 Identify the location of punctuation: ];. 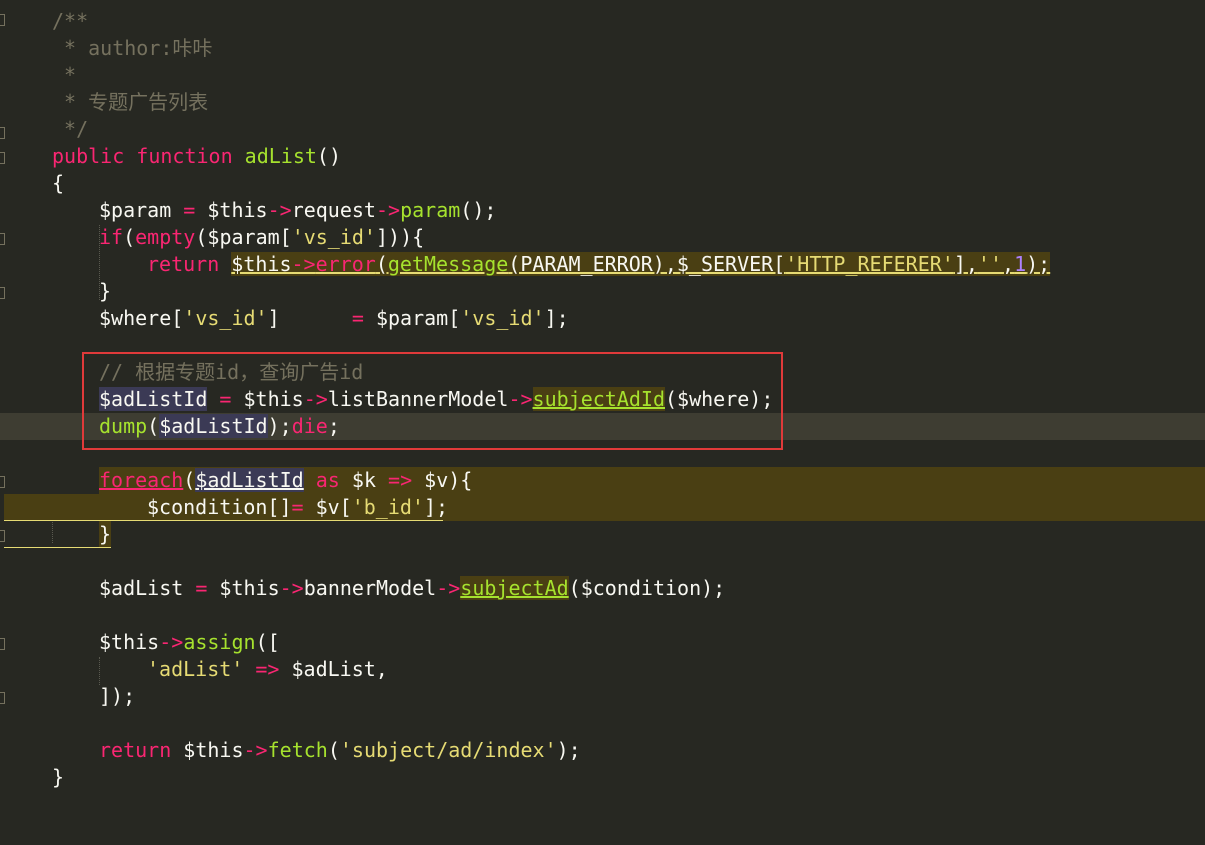
(556, 318).